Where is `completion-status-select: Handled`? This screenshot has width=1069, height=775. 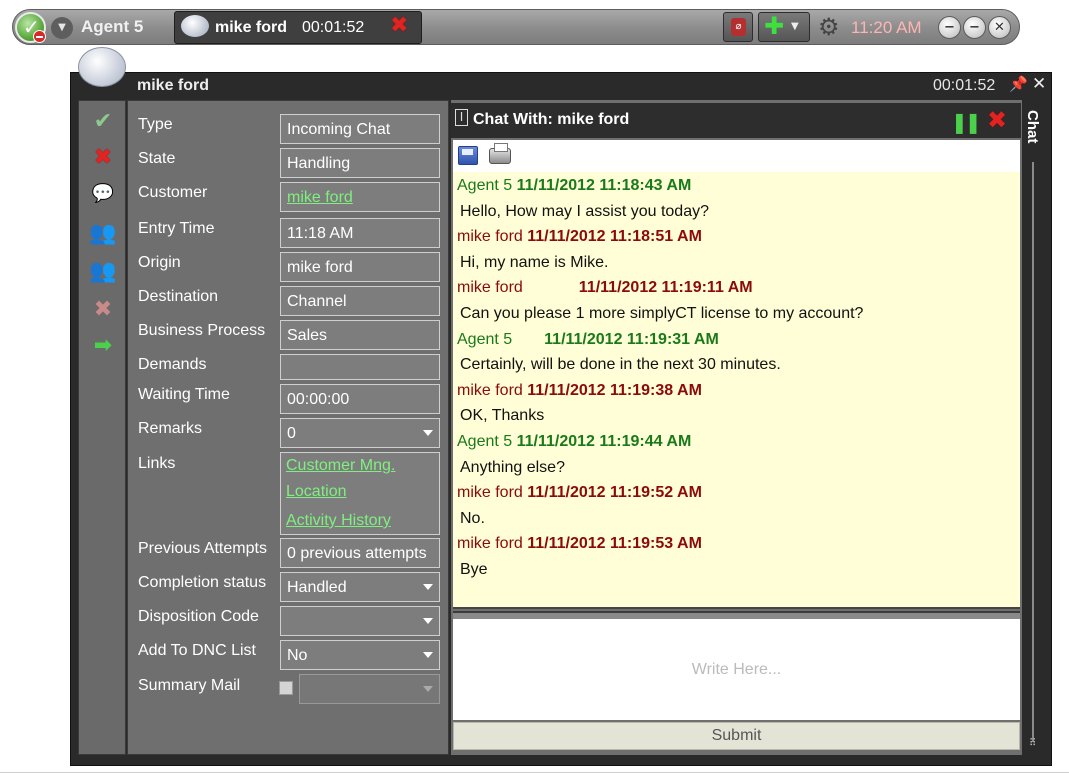 completion-status-select: Handled is located at coordinates (360, 587).